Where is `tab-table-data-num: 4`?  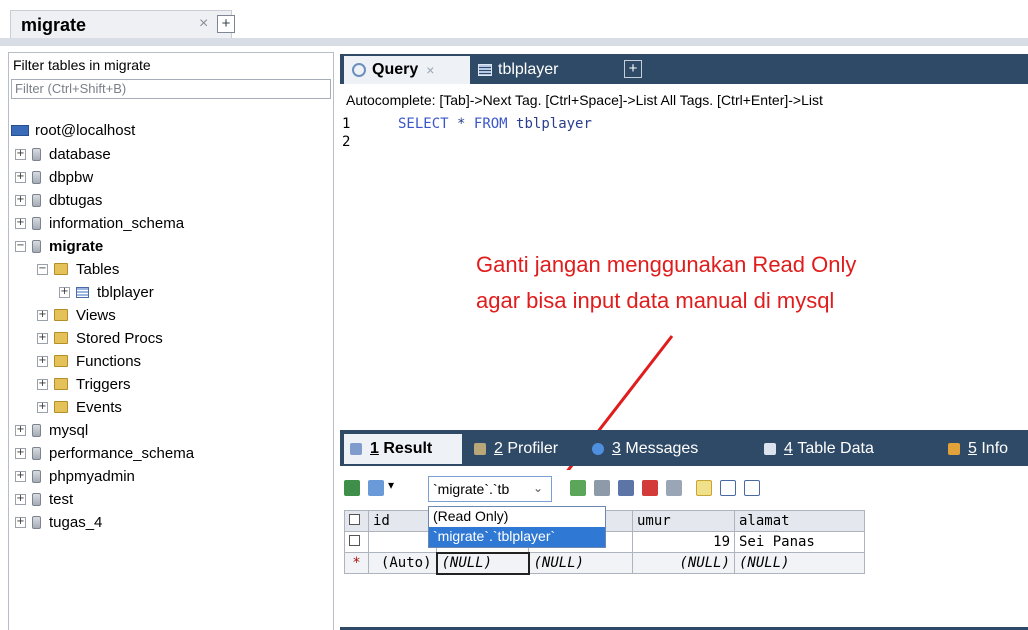 tab-table-data-num: 4 is located at coordinates (788, 448).